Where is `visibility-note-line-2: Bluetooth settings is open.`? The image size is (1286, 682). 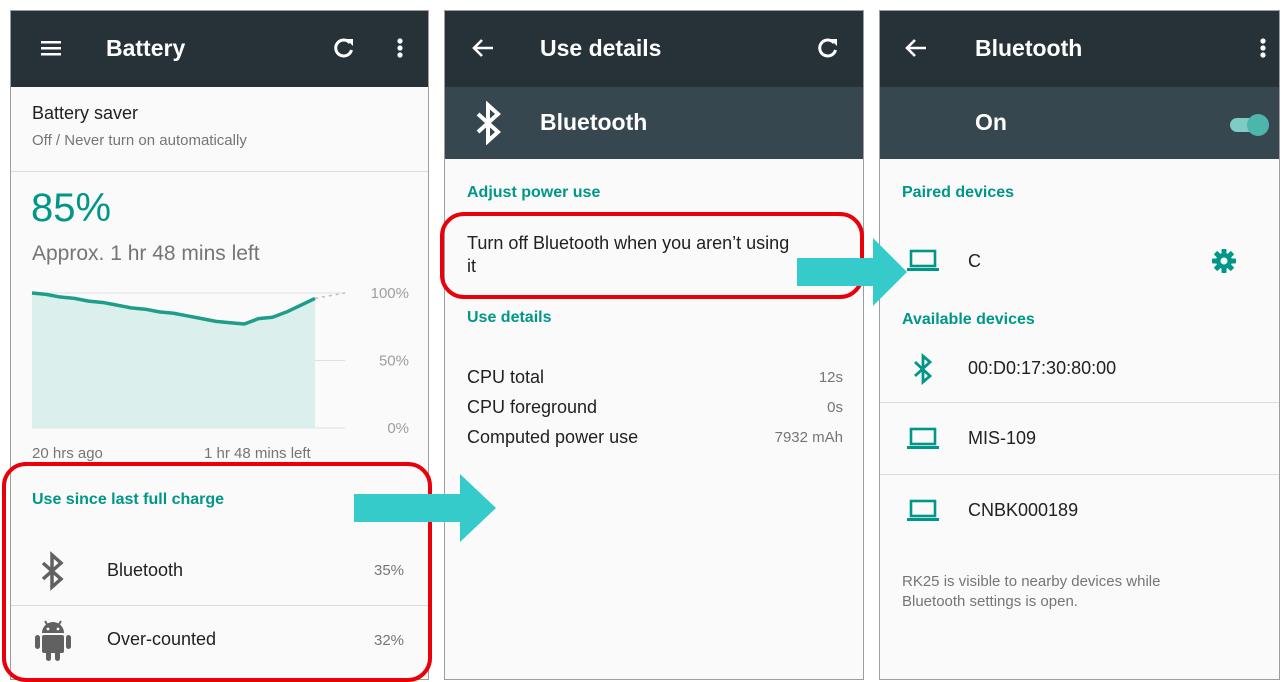
visibility-note-line-2: Bluetooth settings is open. is located at coordinates (990, 601).